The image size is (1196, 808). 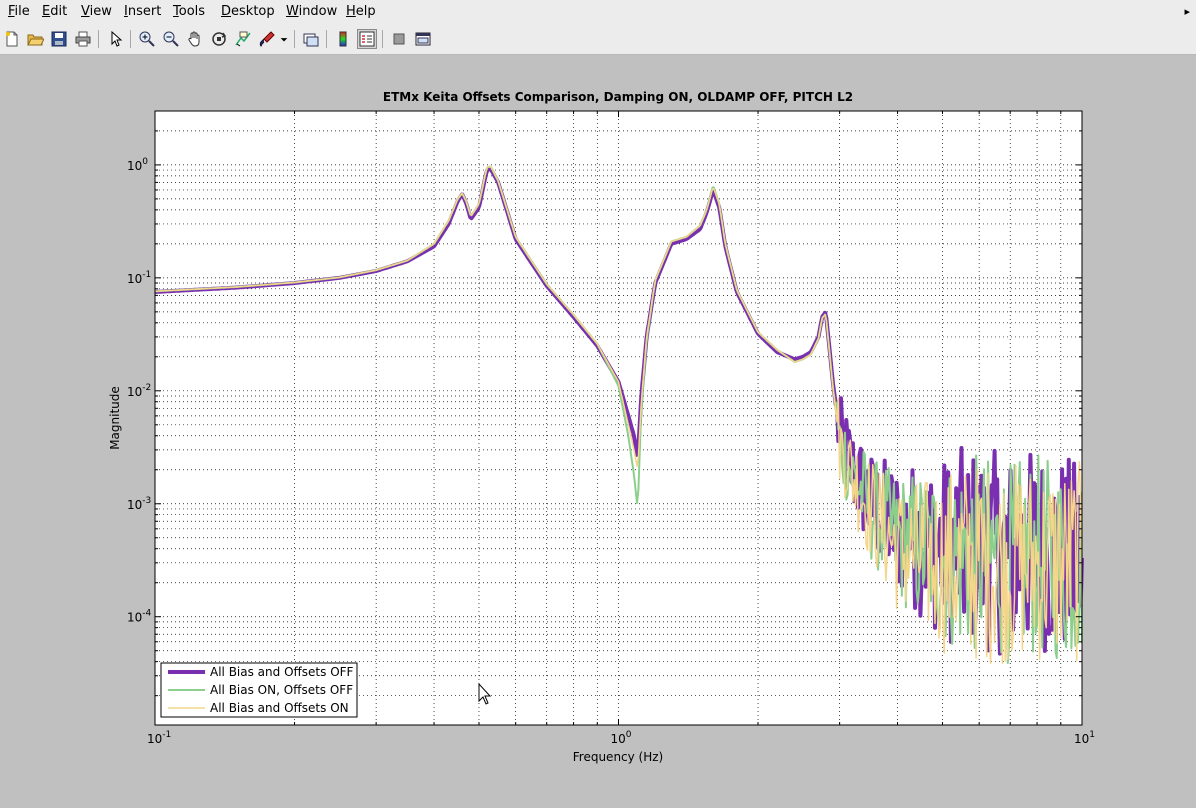 I want to click on pan-hand-icon, so click(x=195, y=39).